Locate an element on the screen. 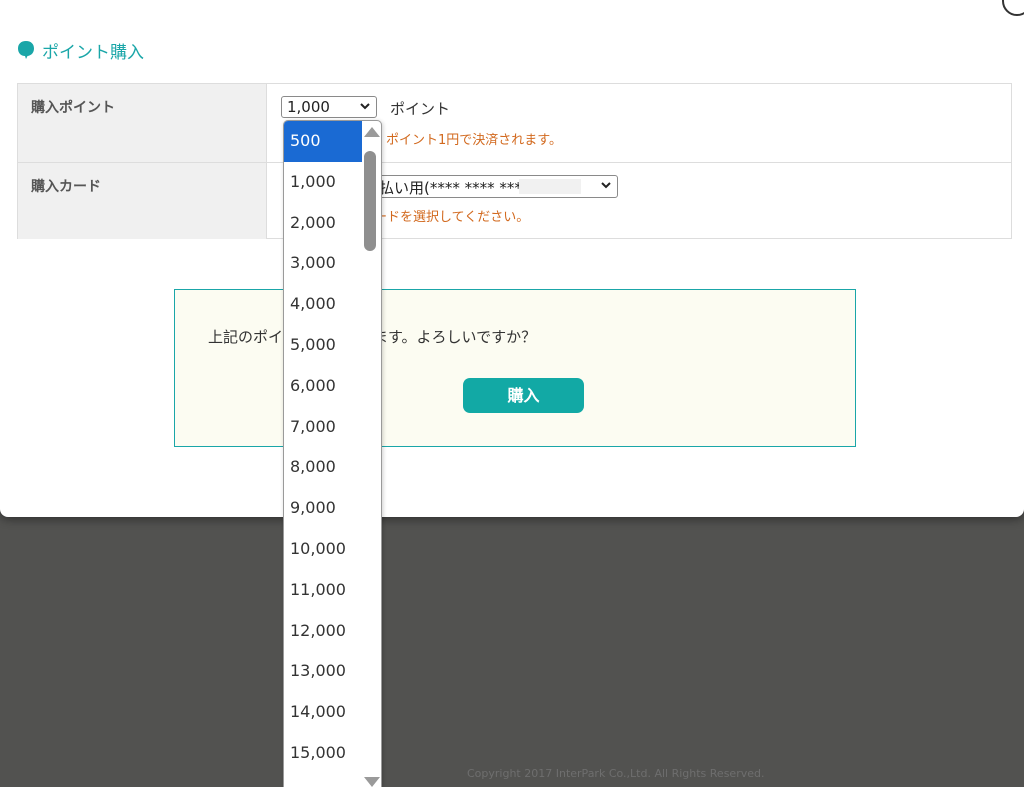 This screenshot has width=1024, height=787. dropdown-option: 2,000 is located at coordinates (323, 223).